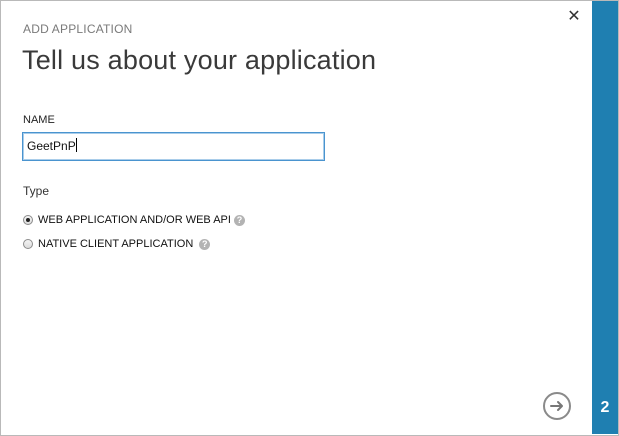 This screenshot has width=619, height=436. I want to click on arrow-right-icon, so click(556, 406).